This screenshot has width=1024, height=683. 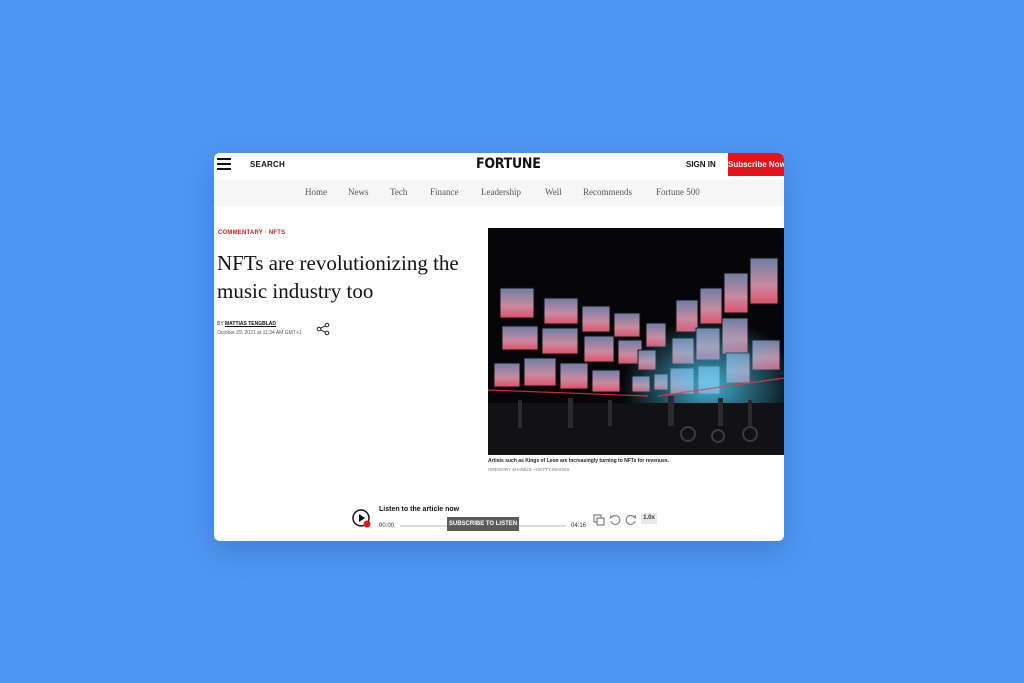 What do you see at coordinates (529, 469) in the screenshot?
I see `image-credit: GREGORY SHAMUS—GETTY IMAGES` at bounding box center [529, 469].